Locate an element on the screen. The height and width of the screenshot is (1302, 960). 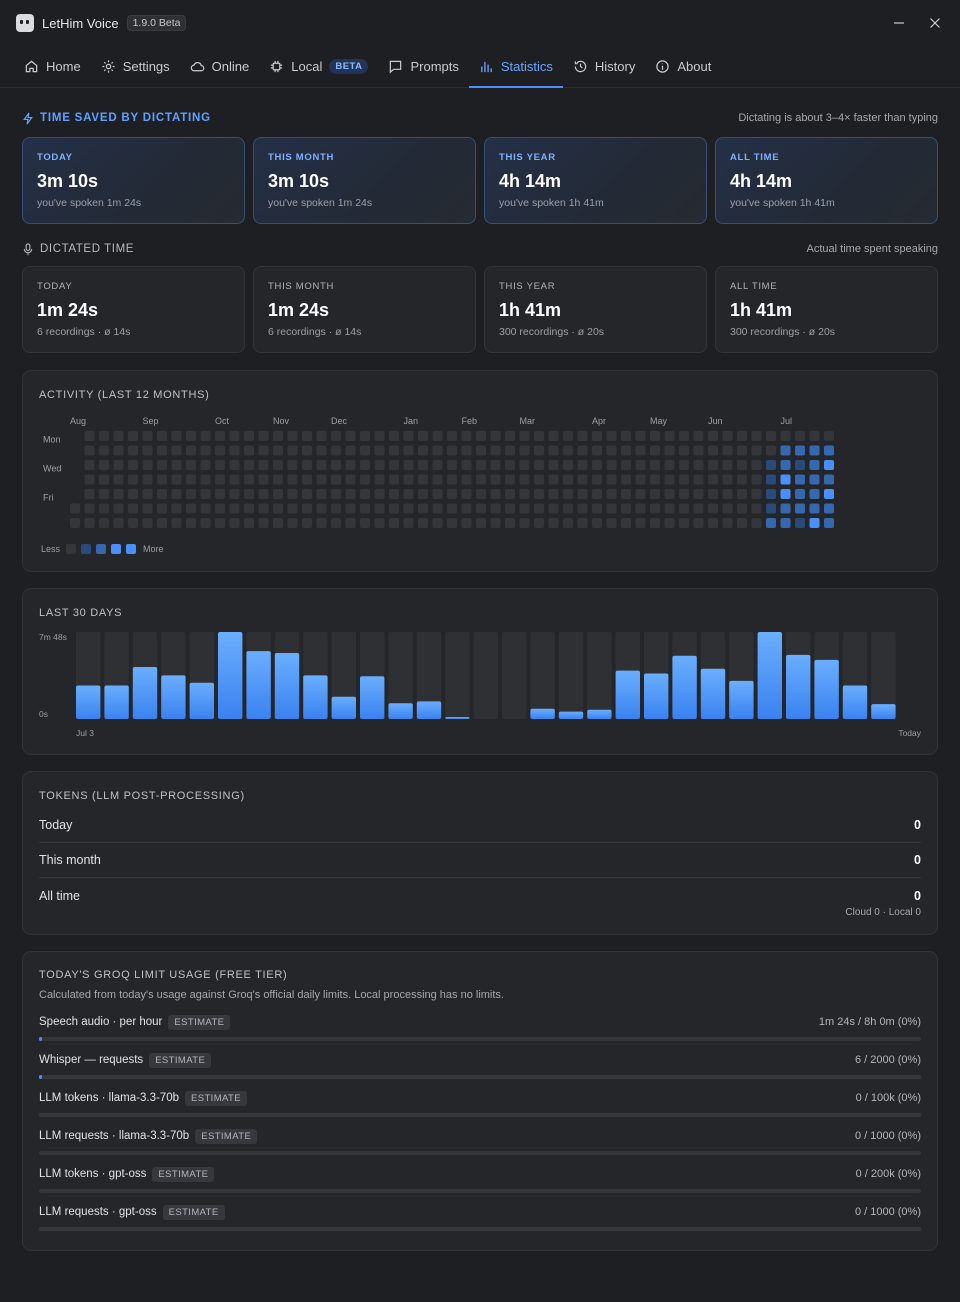
info-icon is located at coordinates (663, 66).